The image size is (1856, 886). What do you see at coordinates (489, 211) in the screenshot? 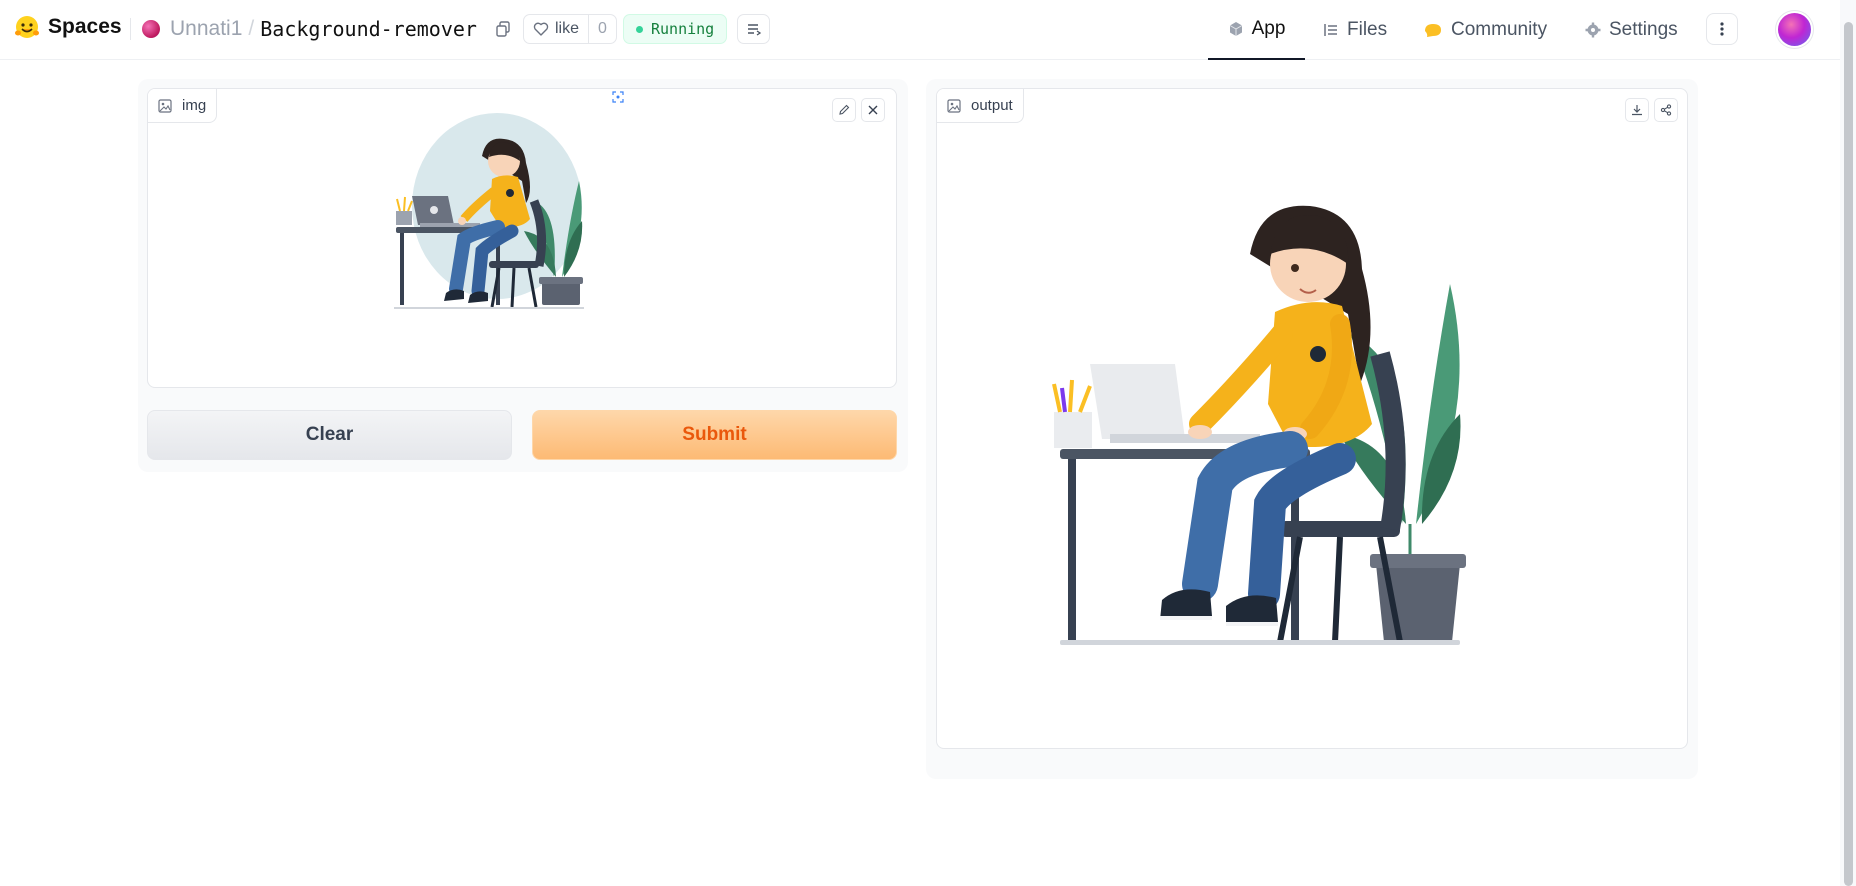
I see `input-image-preview` at bounding box center [489, 211].